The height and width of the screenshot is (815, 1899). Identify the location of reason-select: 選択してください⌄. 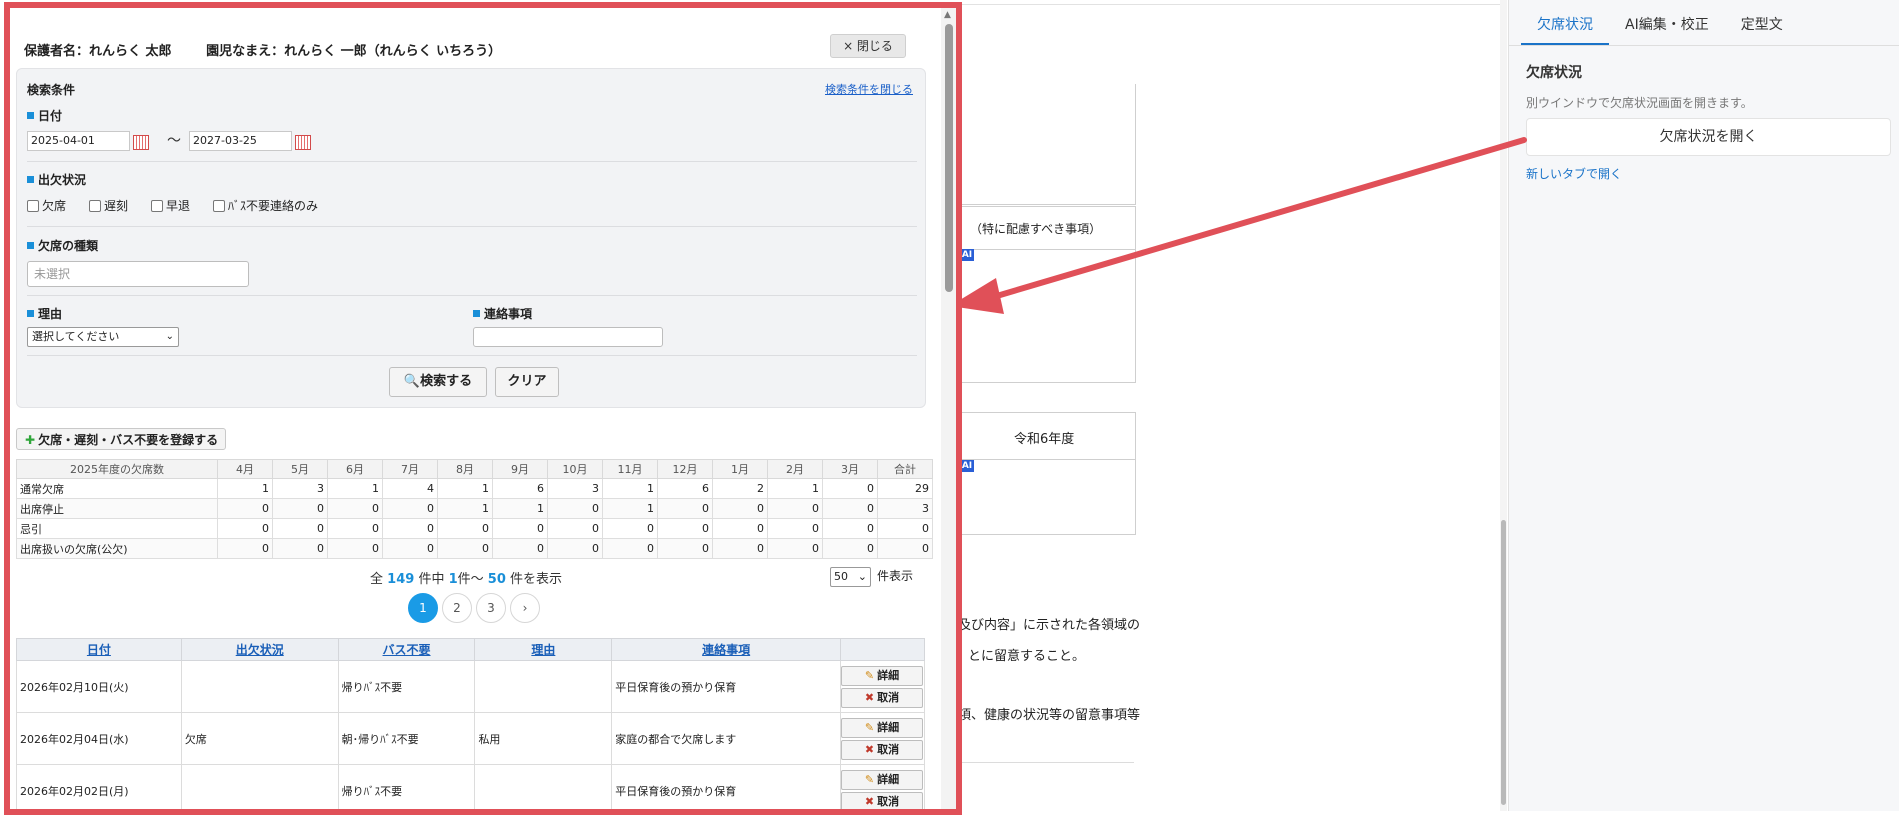
(103, 337).